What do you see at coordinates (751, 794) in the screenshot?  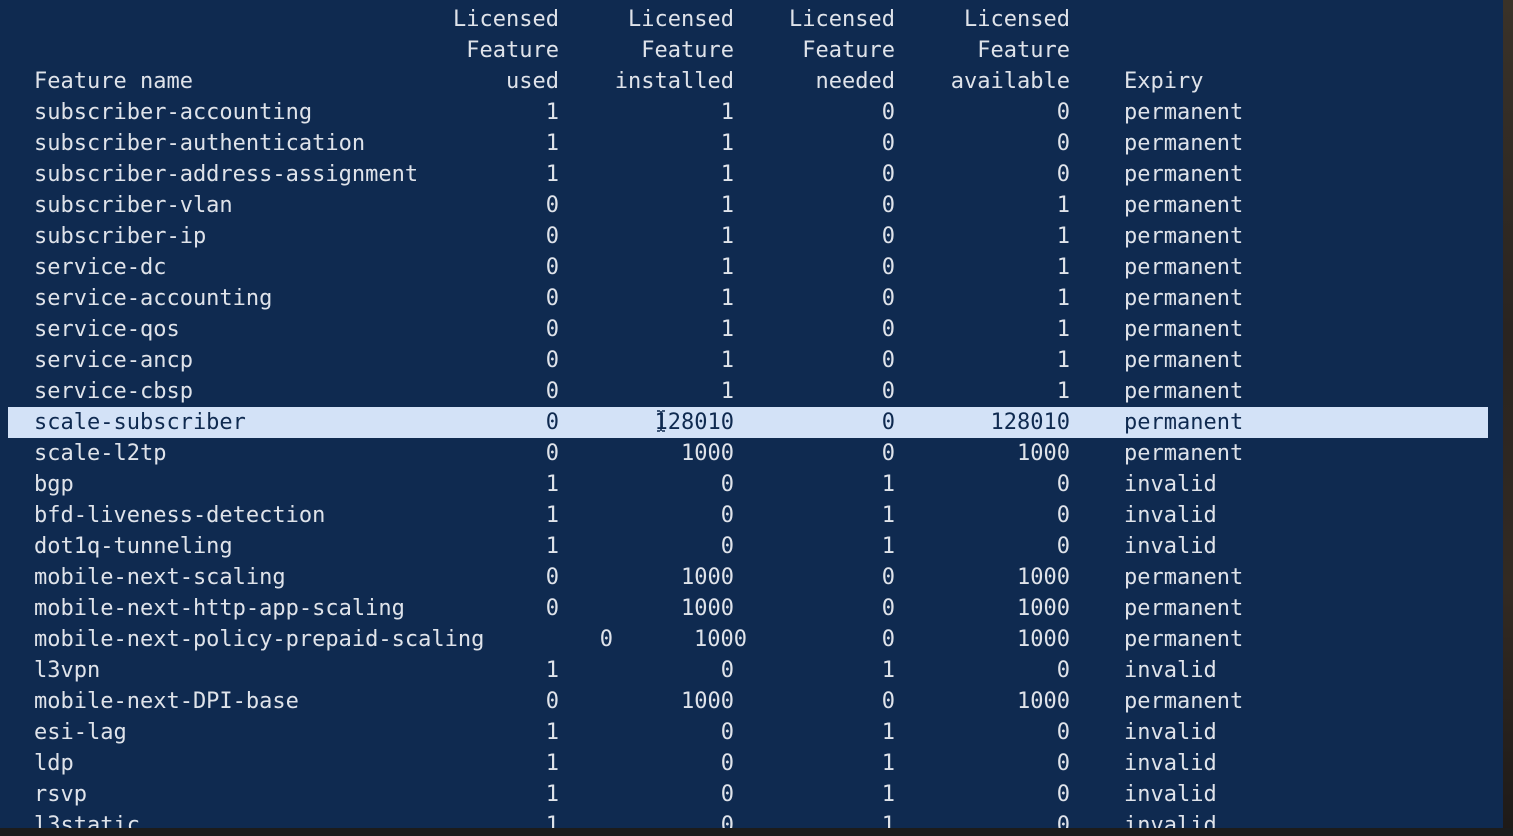 I see `table-row: rsvp 1 0 1 0 invalid` at bounding box center [751, 794].